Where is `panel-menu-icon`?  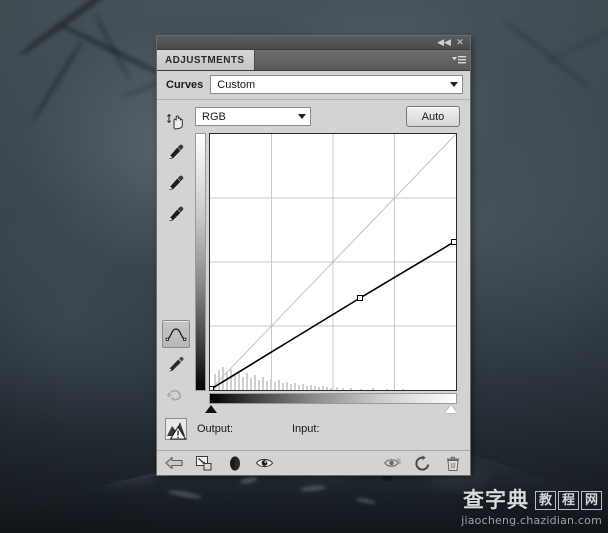
panel-menu-icon is located at coordinates (459, 60).